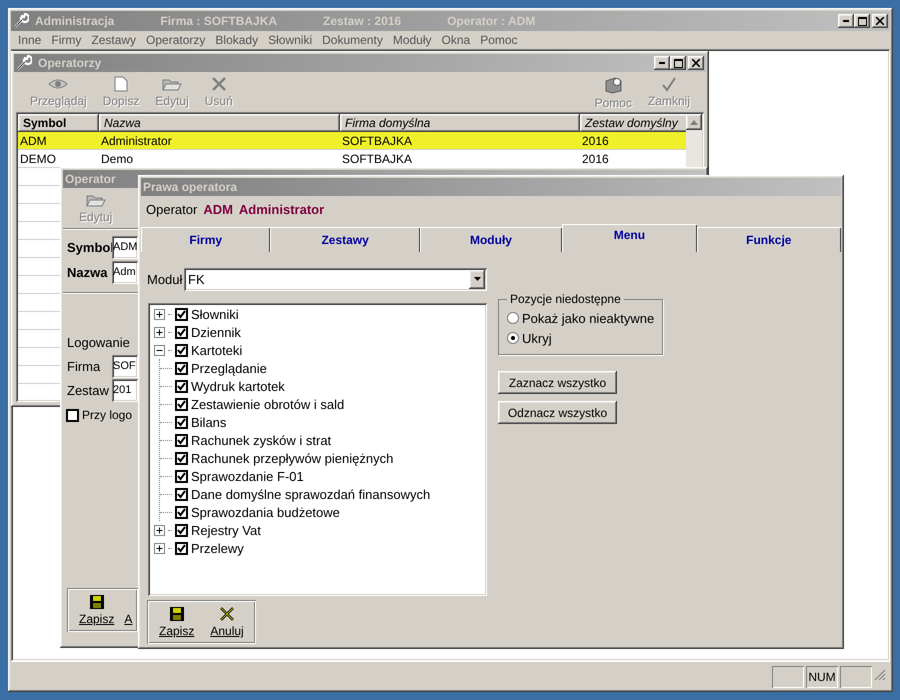  Describe the element at coordinates (281, 209) in the screenshot. I see `operator-name: Administrator` at that location.